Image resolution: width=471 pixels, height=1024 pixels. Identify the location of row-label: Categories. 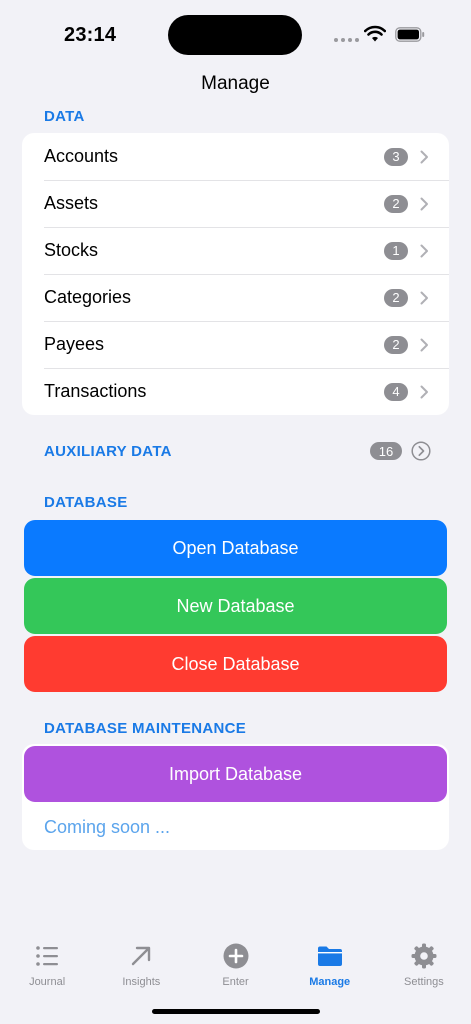
(88, 297).